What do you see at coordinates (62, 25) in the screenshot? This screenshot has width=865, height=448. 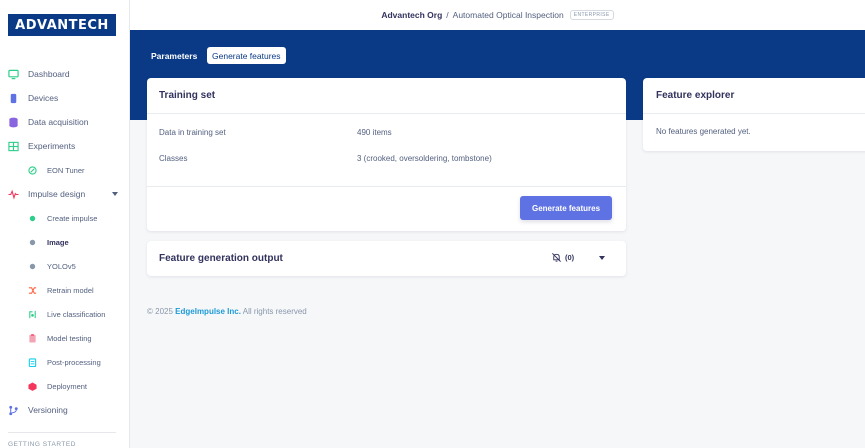 I see `advantech-logo: ADVANTECH` at bounding box center [62, 25].